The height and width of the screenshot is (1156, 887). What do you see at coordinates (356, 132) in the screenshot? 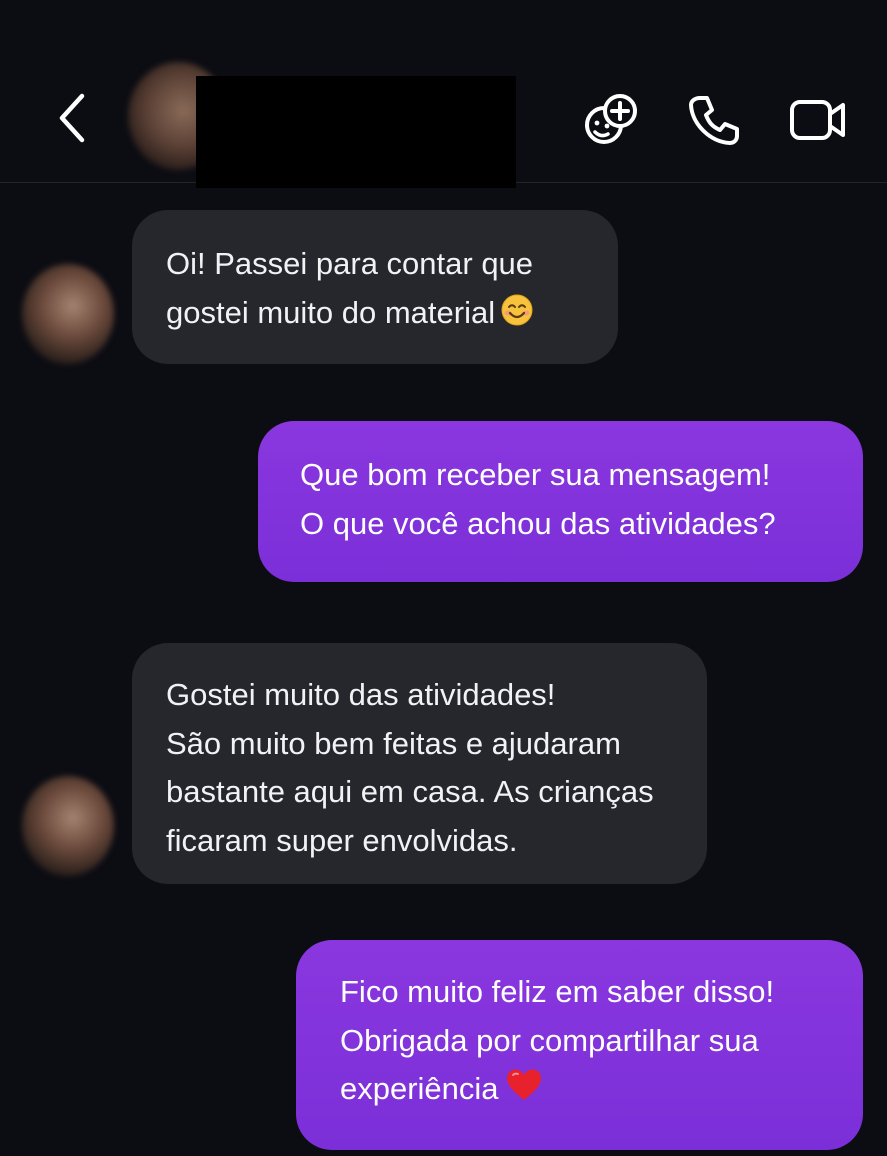
I see `redacted-contact-name` at bounding box center [356, 132].